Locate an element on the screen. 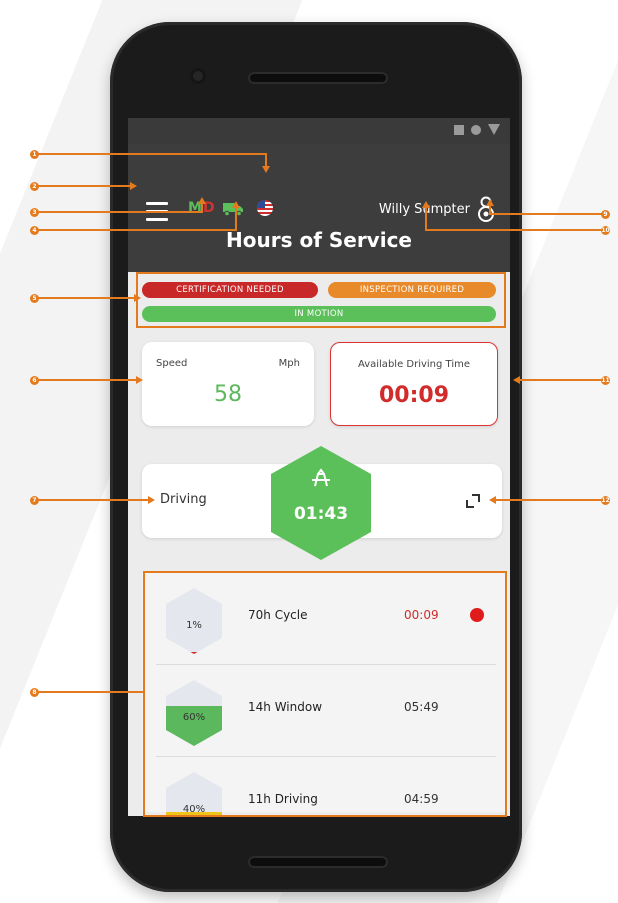  annotation-10: 10 is located at coordinates (605, 230).